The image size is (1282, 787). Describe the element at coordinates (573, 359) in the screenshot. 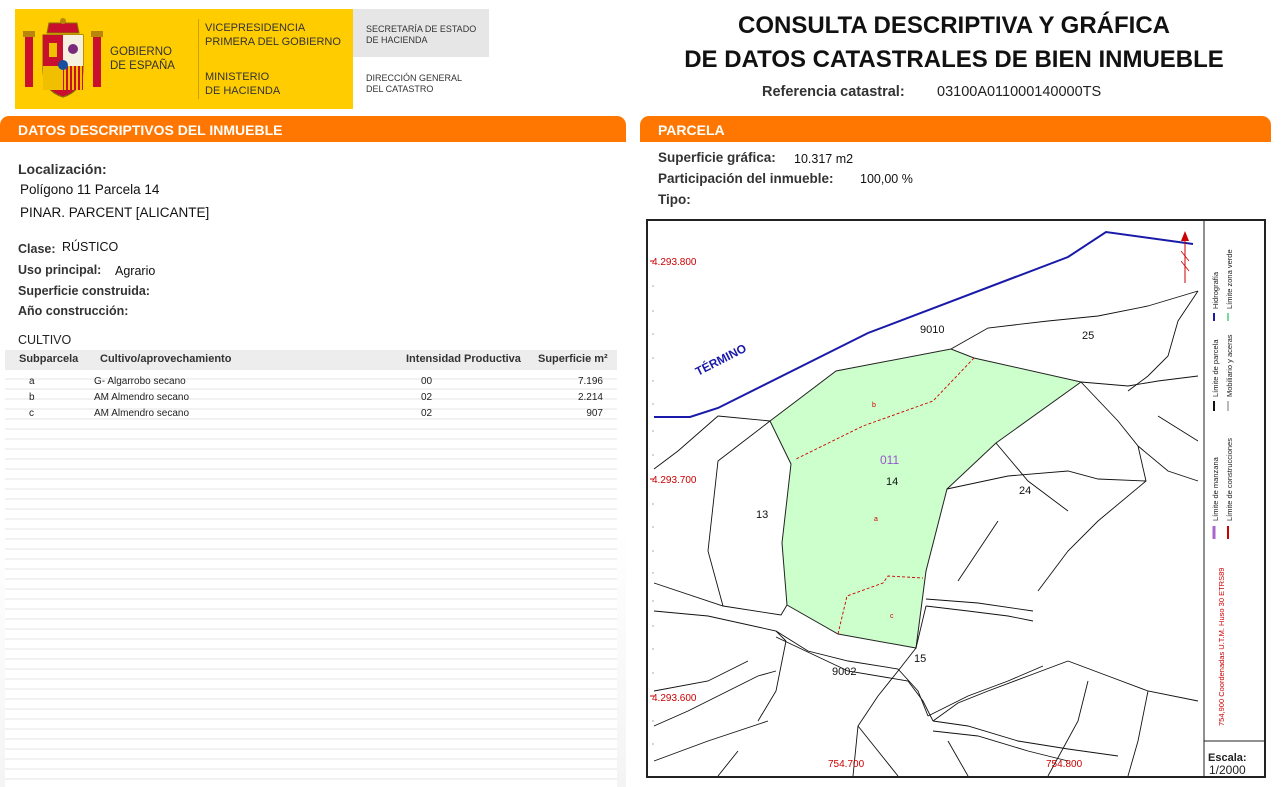

I see `col-superficie: Superficie m²` at that location.